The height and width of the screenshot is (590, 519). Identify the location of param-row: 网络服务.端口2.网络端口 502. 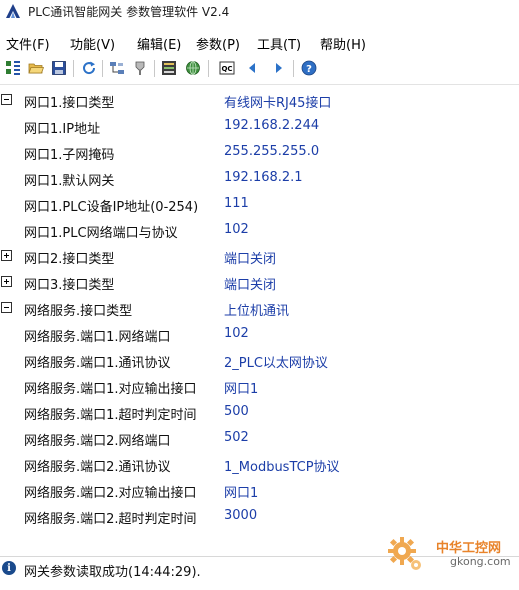
(259, 439).